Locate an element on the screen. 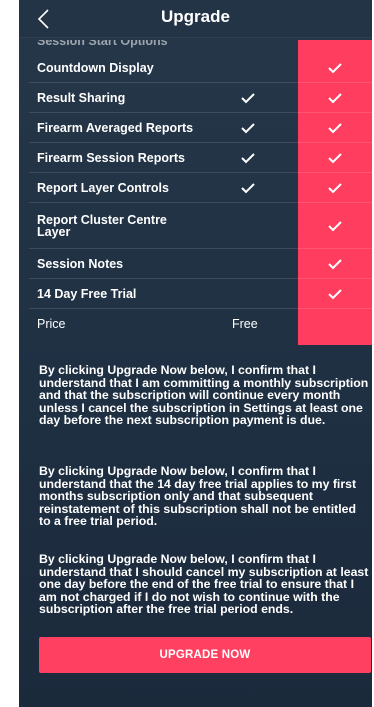 The image size is (374, 707). feature-label: Report Layer Controls is located at coordinates (103, 187).